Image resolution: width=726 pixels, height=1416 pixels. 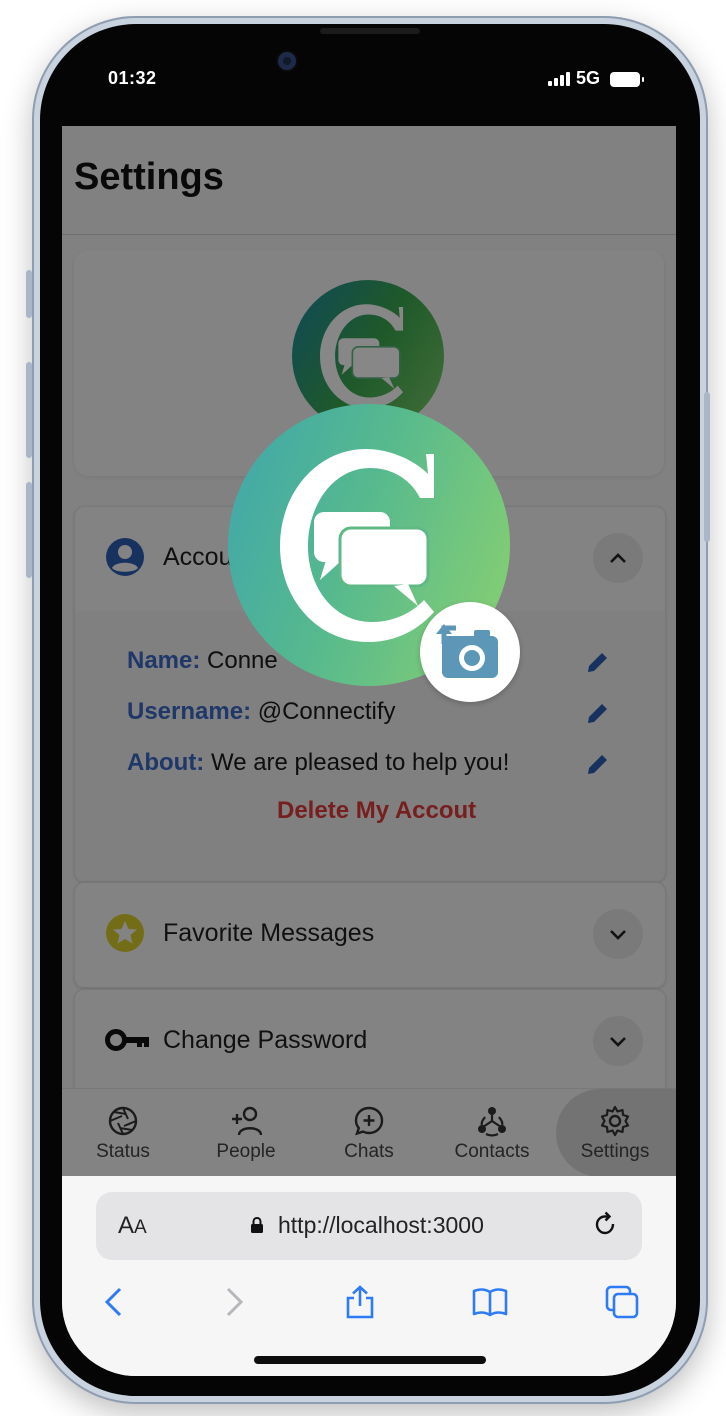 I want to click on forward-icon, so click(x=234, y=1302).